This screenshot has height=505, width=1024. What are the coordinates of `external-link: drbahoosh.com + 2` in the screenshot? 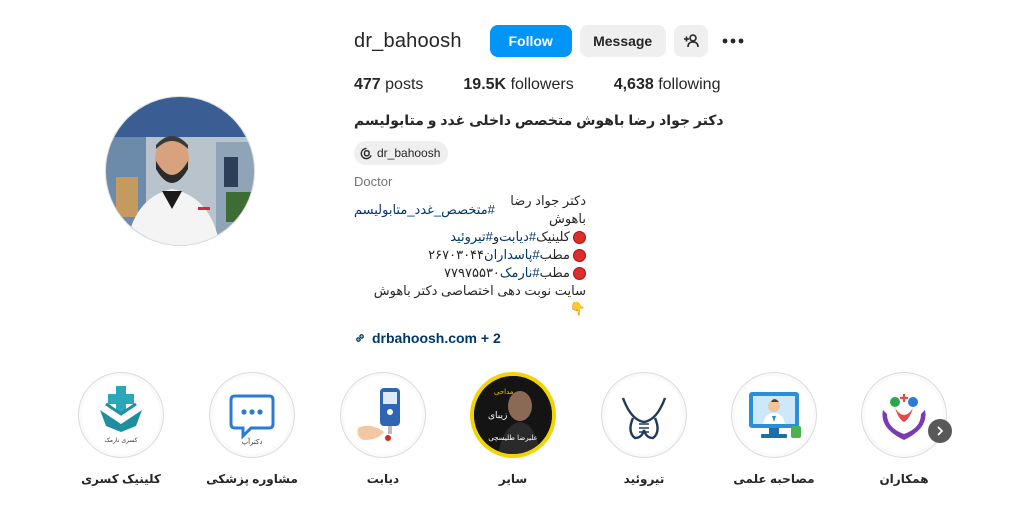 It's located at (654, 338).